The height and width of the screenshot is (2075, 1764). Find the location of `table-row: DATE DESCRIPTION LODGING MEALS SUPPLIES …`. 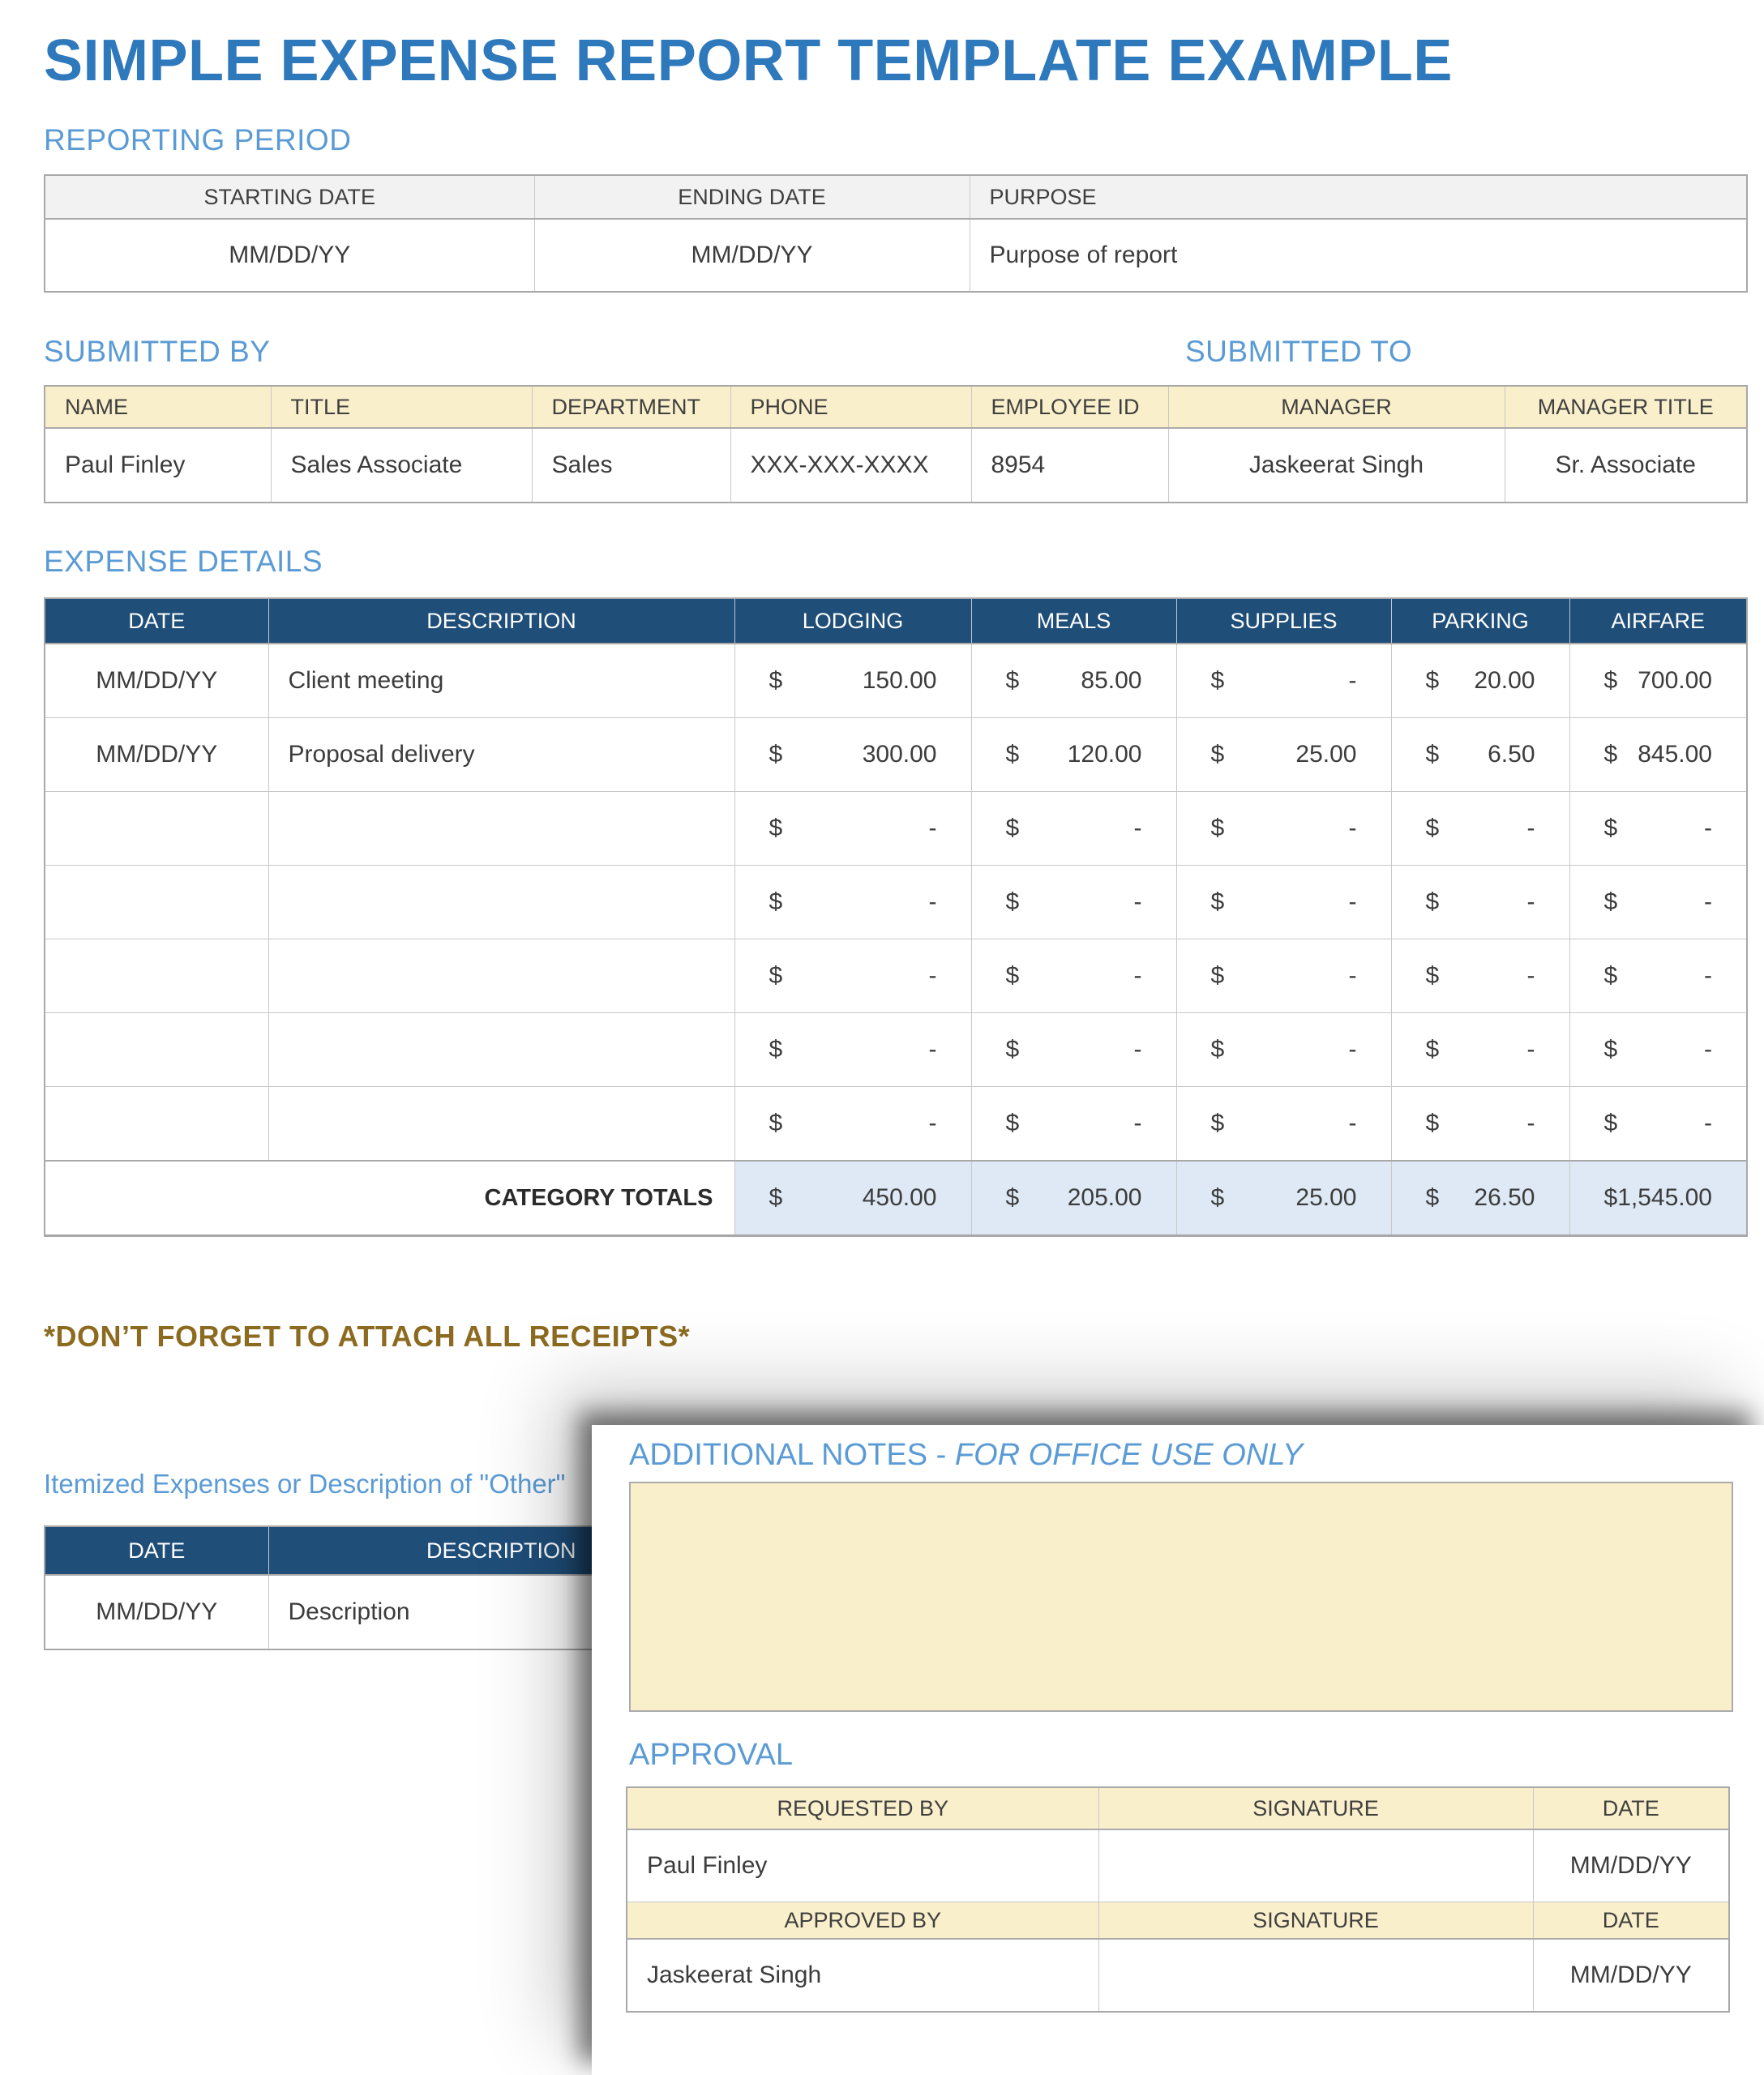

table-row: DATE DESCRIPTION LODGING MEALS SUPPLIES … is located at coordinates (896, 620).